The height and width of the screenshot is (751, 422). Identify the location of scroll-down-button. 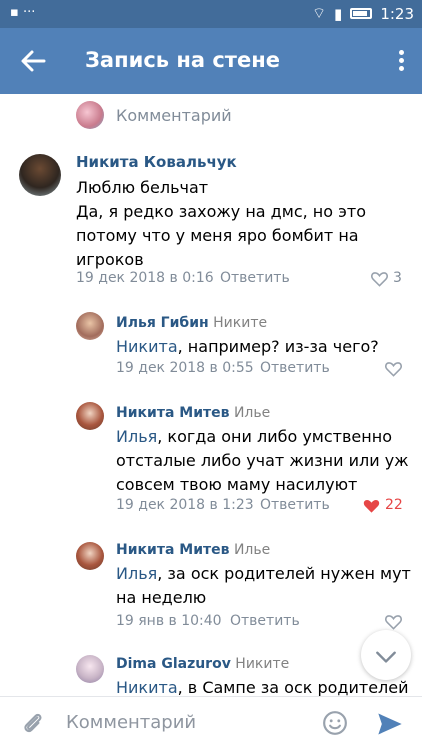
(386, 655).